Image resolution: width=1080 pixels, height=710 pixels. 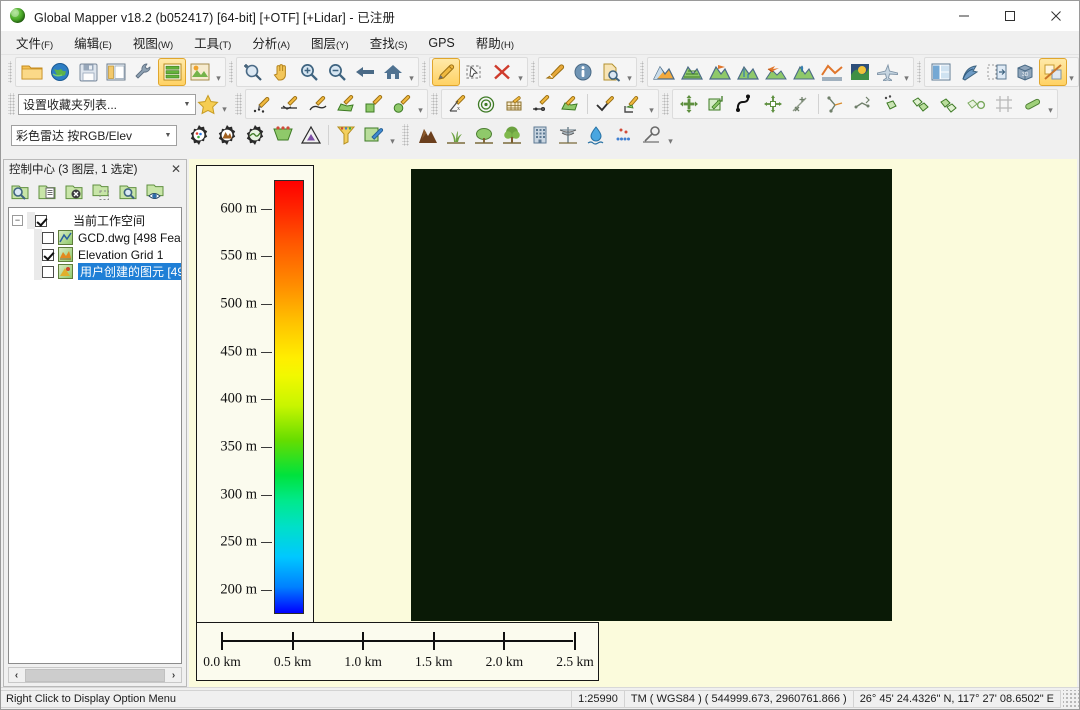 I want to click on layer-checkbox-user-features, so click(x=48, y=271).